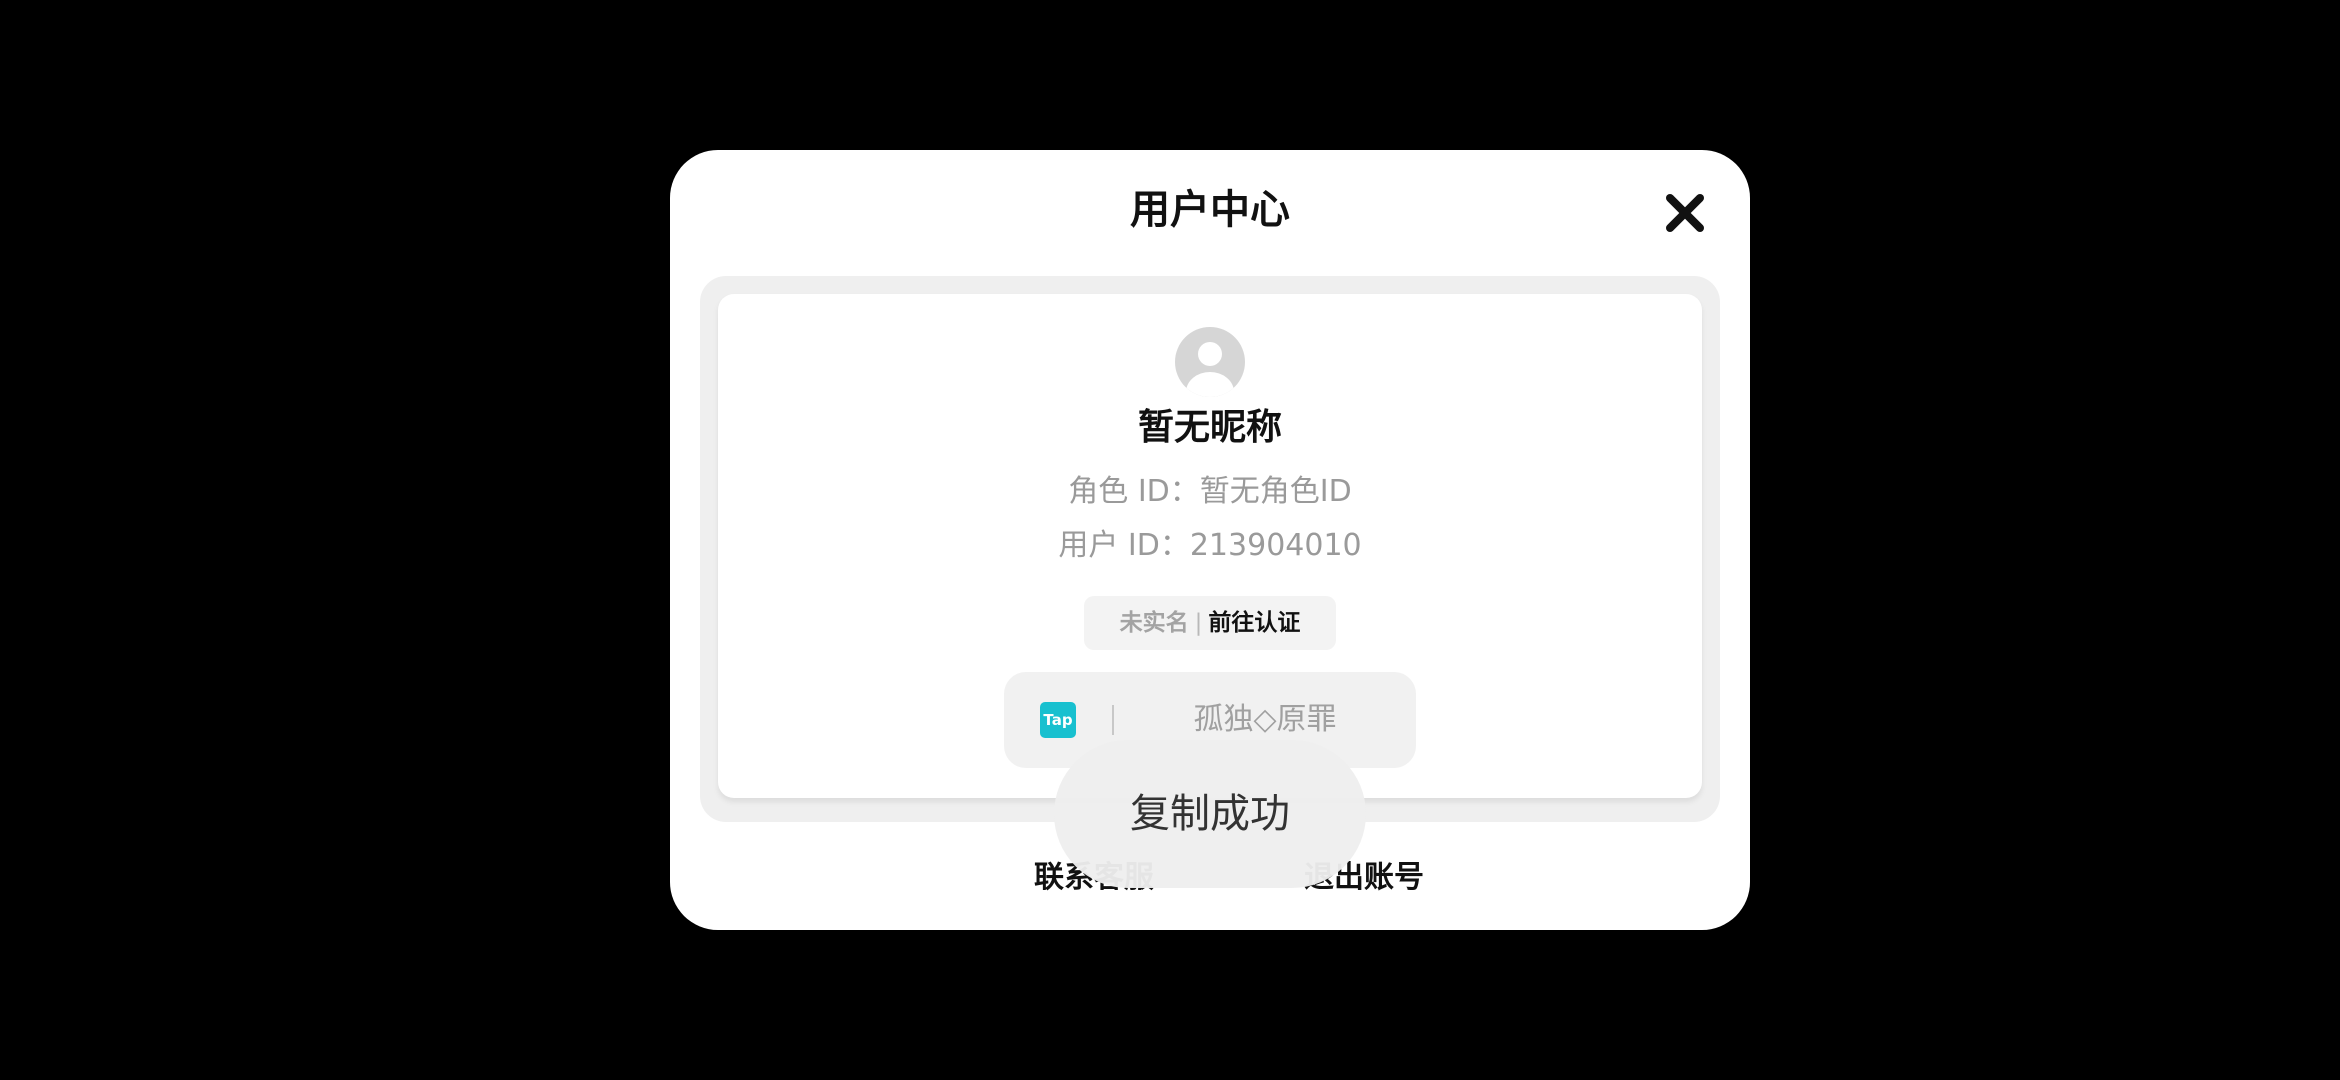 This screenshot has height=1080, width=2340. Describe the element at coordinates (1154, 623) in the screenshot. I see `realname-status: 未实名` at that location.